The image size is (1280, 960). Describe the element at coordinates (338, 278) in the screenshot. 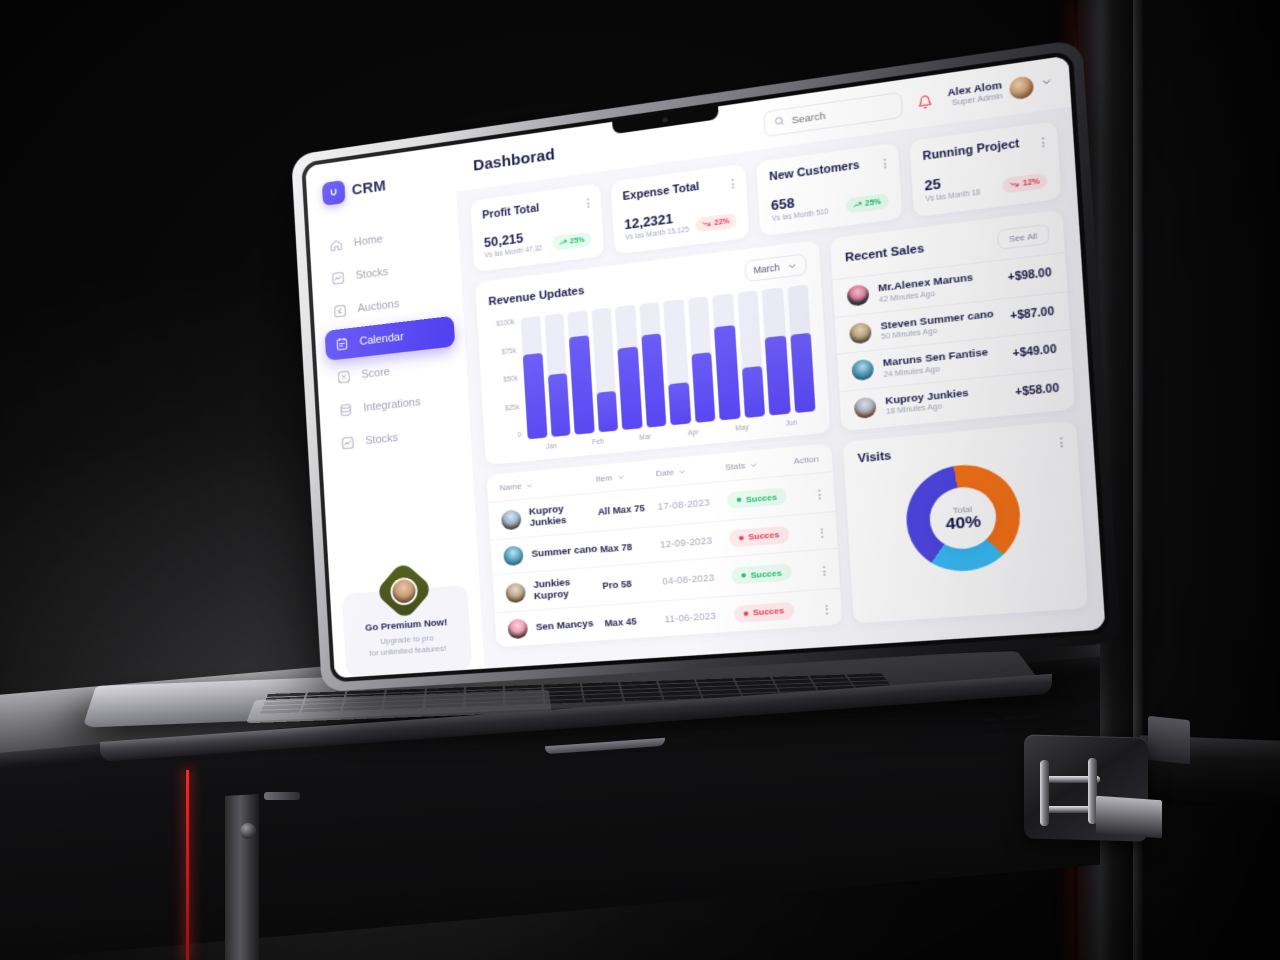

I see `chart-square-icon` at that location.